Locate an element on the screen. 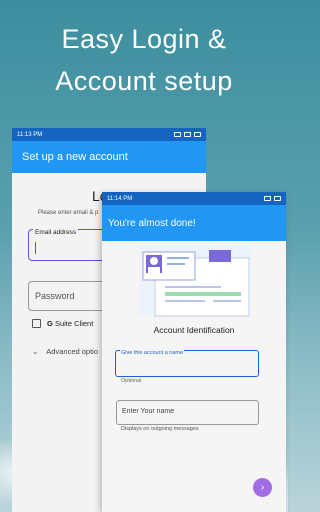  gsuite-client-checkbox: G Suite Client is located at coordinates (62, 323).